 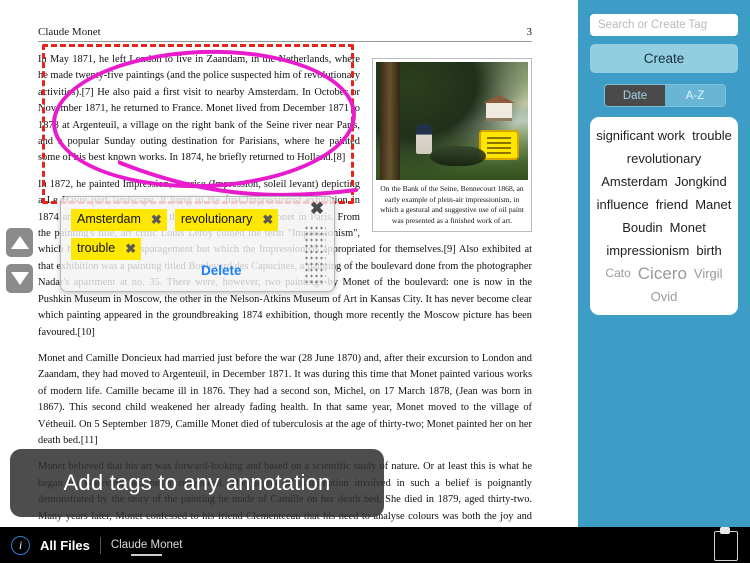 What do you see at coordinates (19, 260) in the screenshot?
I see `page-navigation` at bounding box center [19, 260].